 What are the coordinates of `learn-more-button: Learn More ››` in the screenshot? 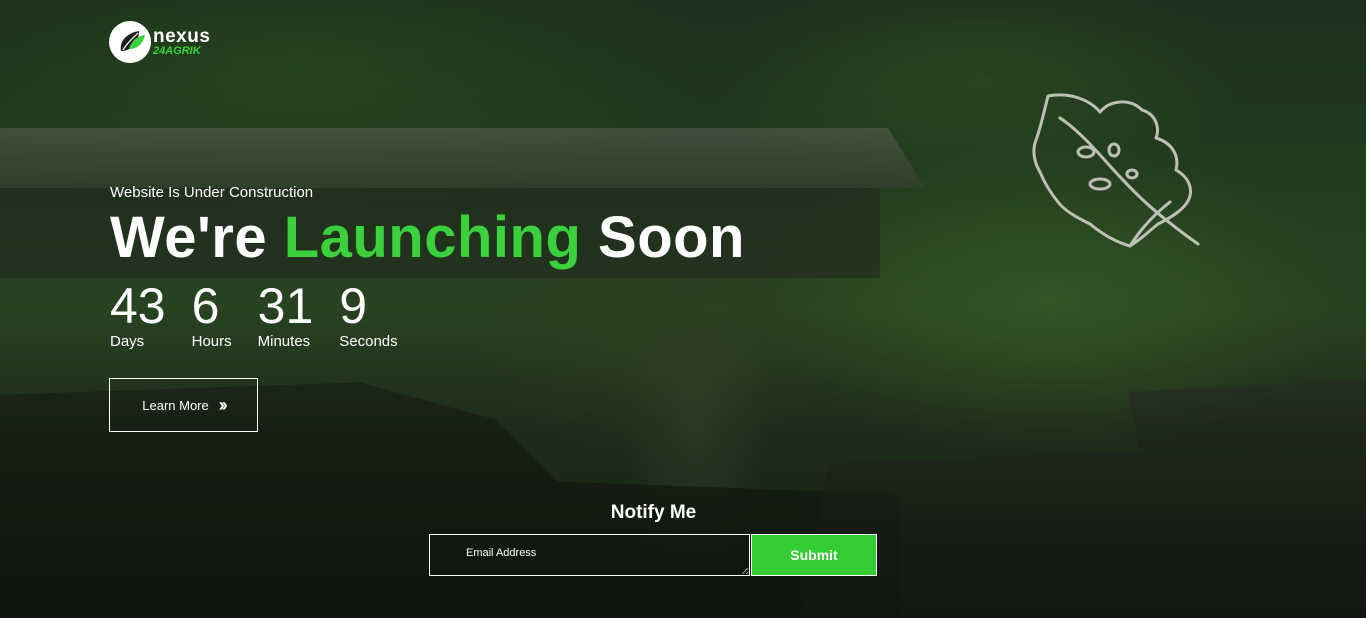 It's located at (183, 405).